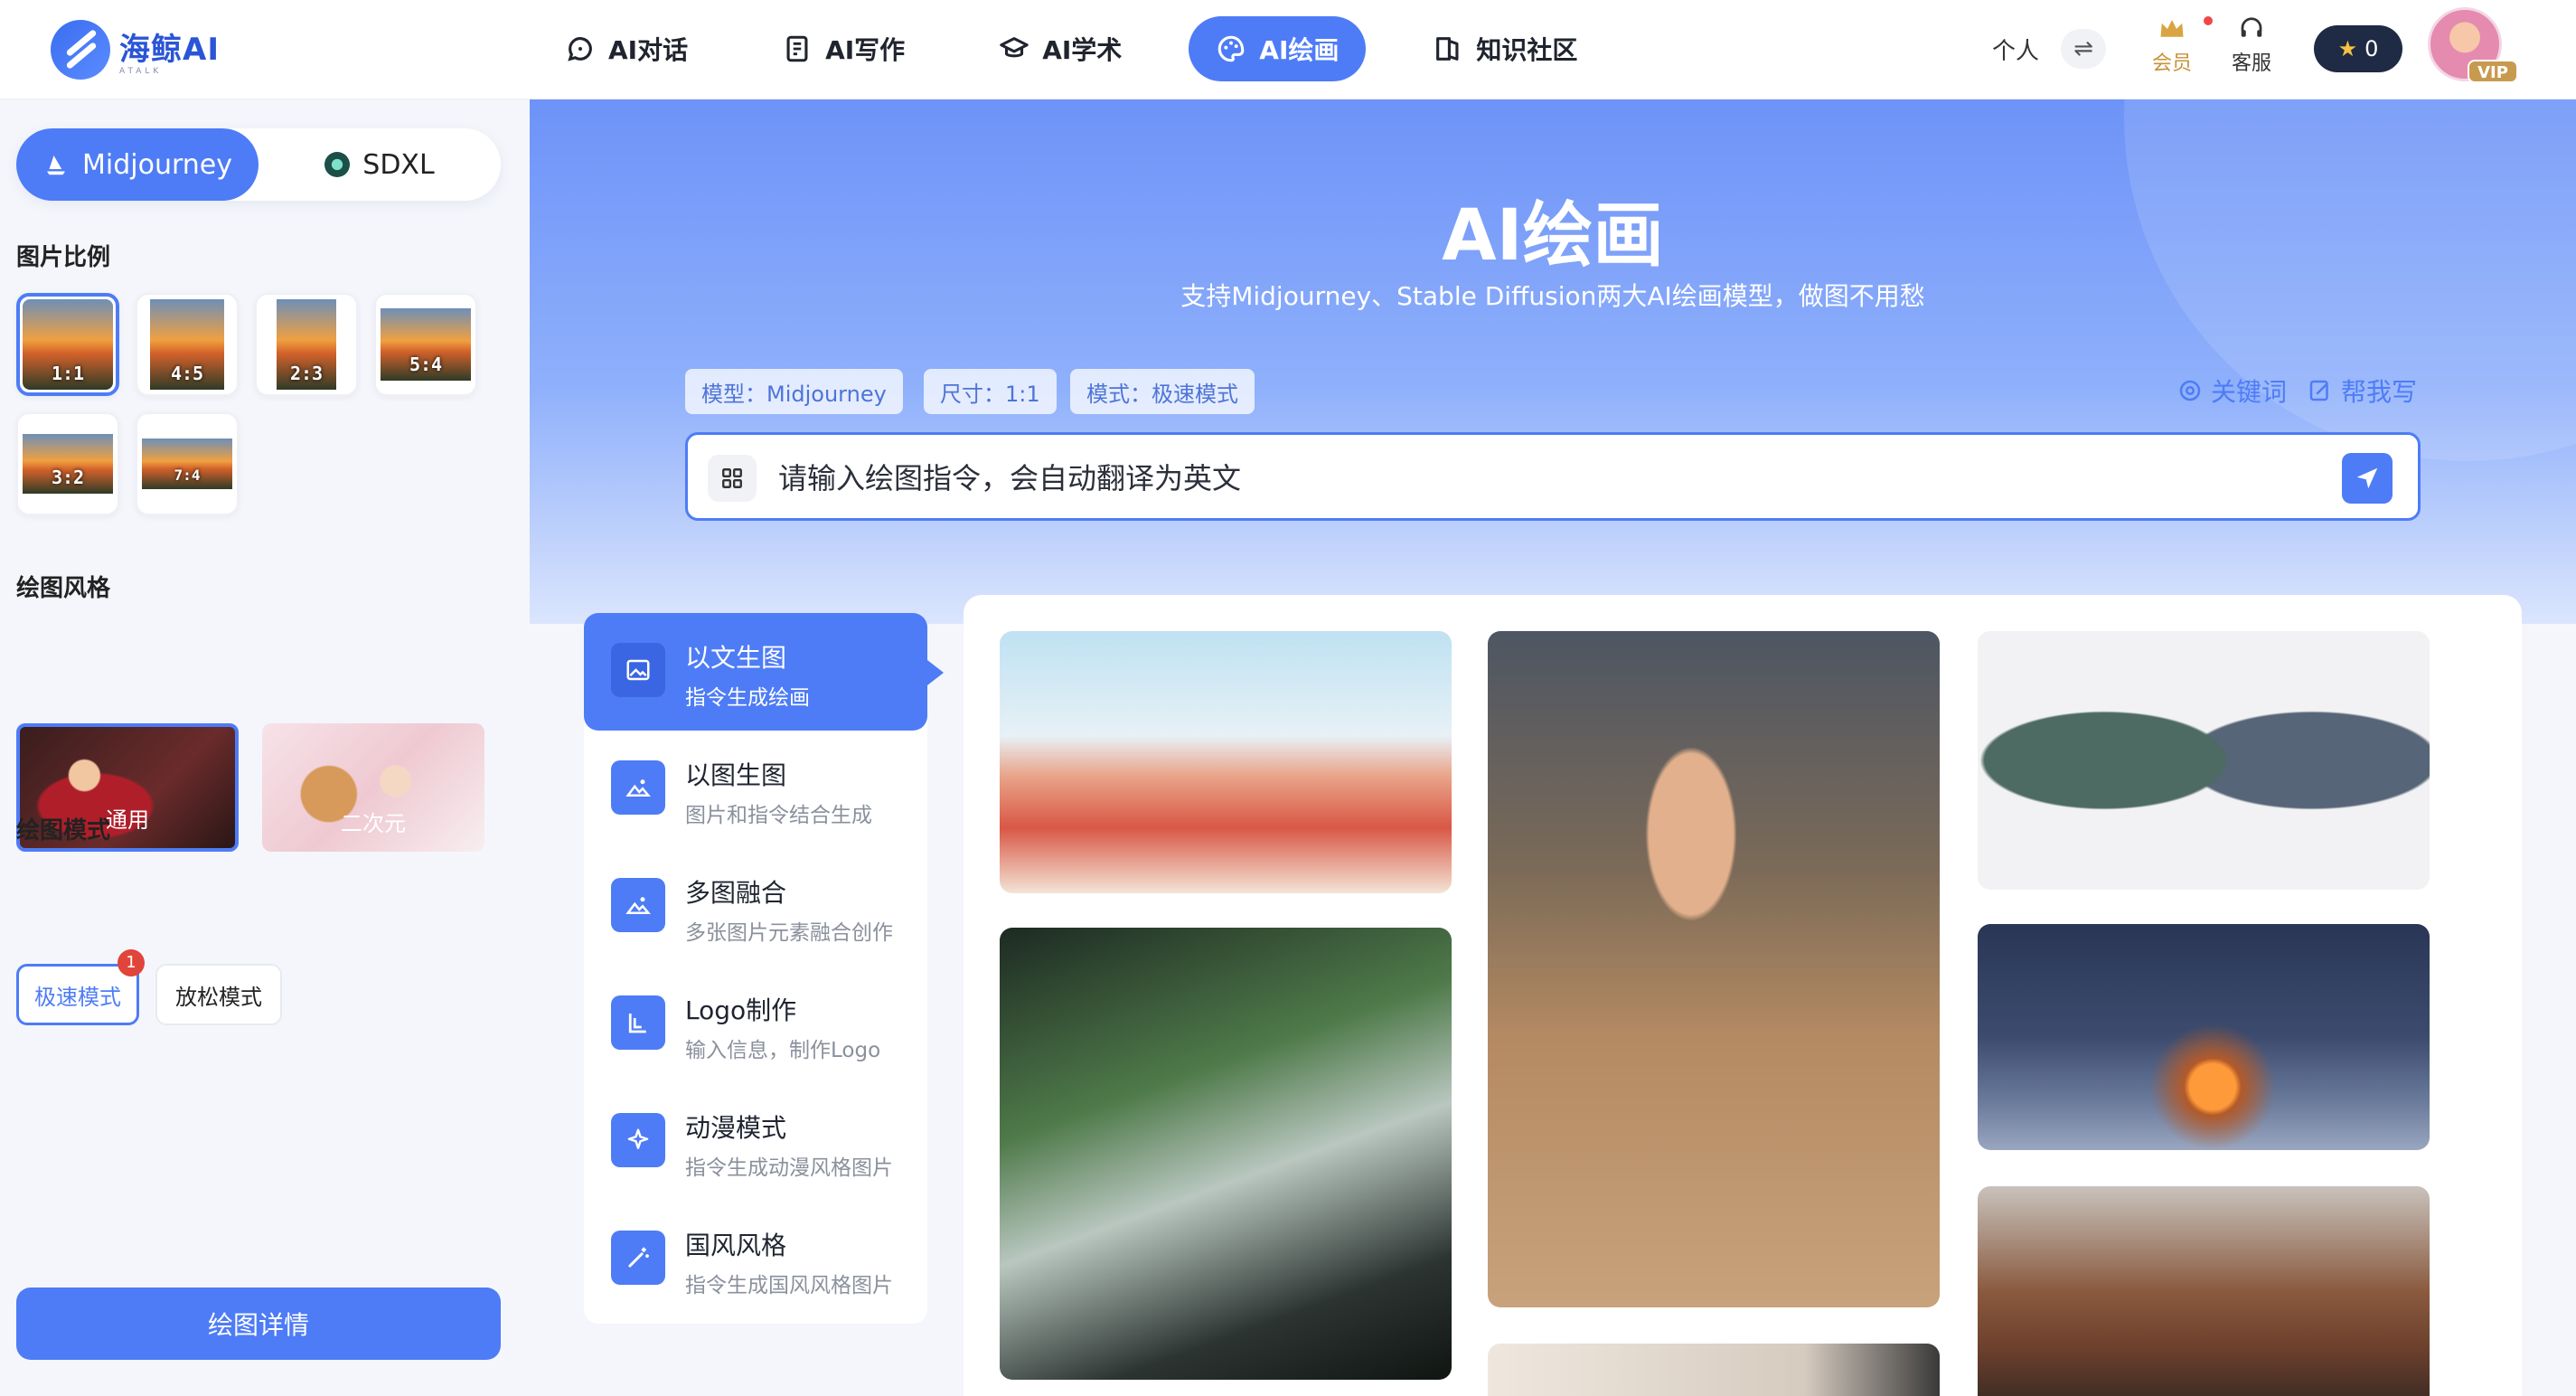  What do you see at coordinates (756, 1142) in the screenshot?
I see `mode-anime: 动漫模式 指令生成动漫风格图片` at bounding box center [756, 1142].